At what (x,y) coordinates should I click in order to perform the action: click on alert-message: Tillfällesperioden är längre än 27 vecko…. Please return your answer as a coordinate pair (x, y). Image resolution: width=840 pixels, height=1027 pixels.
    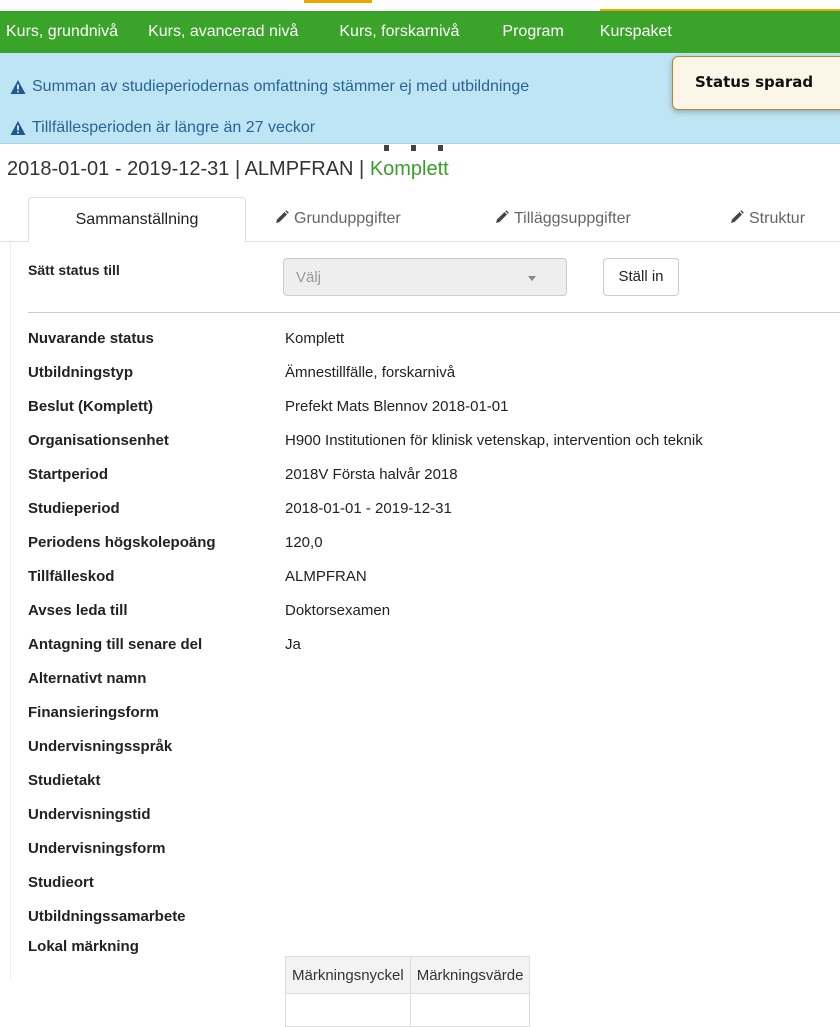
    Looking at the image, I should click on (162, 128).